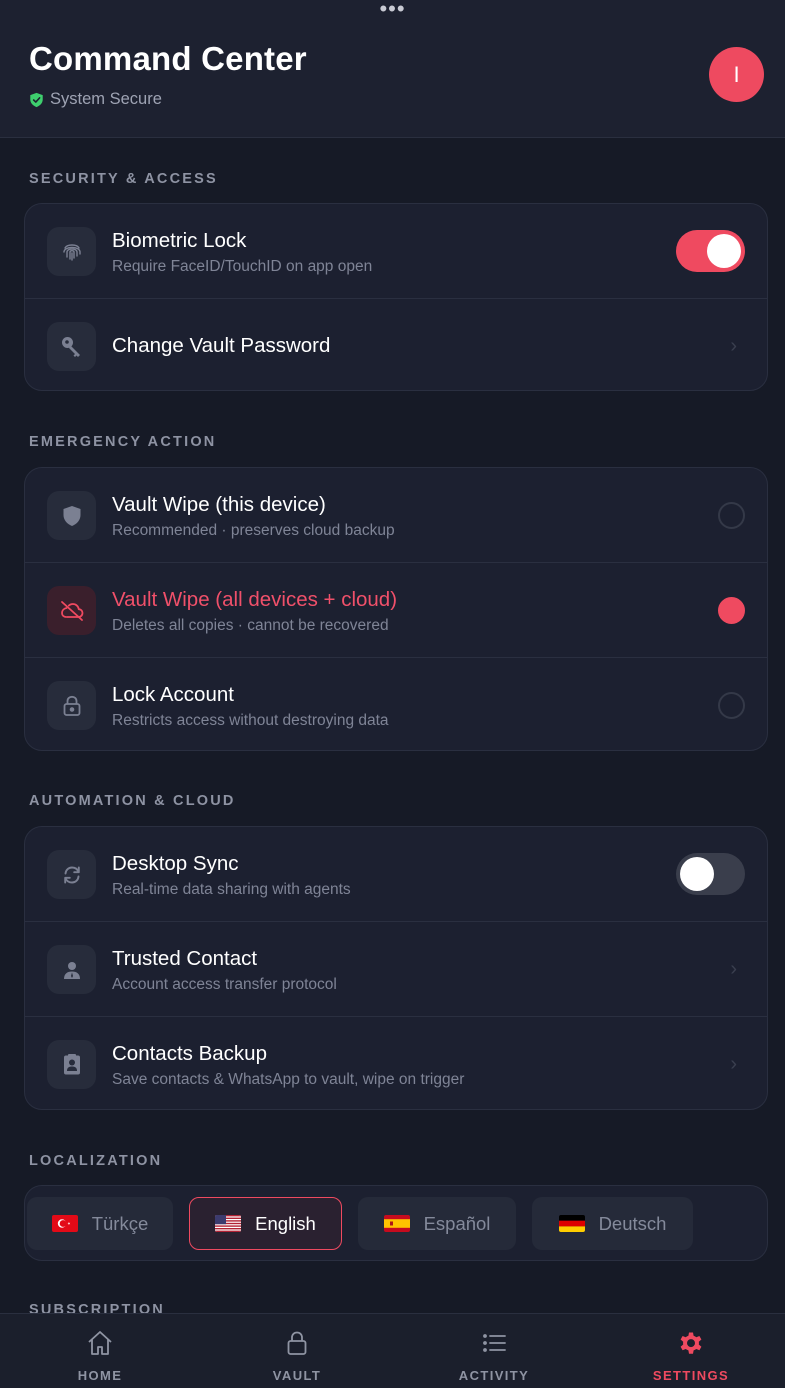 The height and width of the screenshot is (1388, 785). Describe the element at coordinates (242, 266) in the screenshot. I see `row-subtitle: Require FaceID/TouchID on app open` at that location.